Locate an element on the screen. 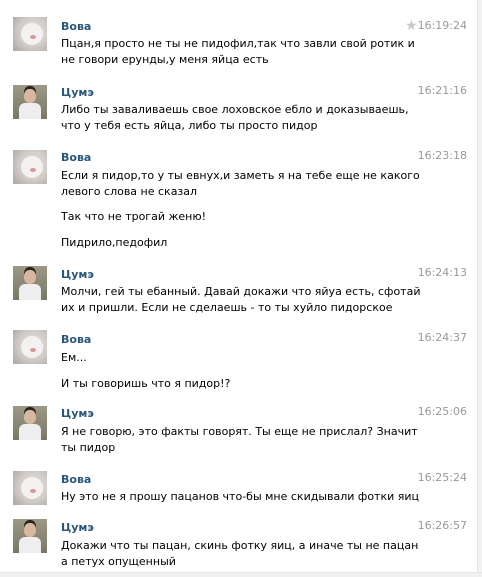  message-time: 16:25:06 is located at coordinates (442, 411).